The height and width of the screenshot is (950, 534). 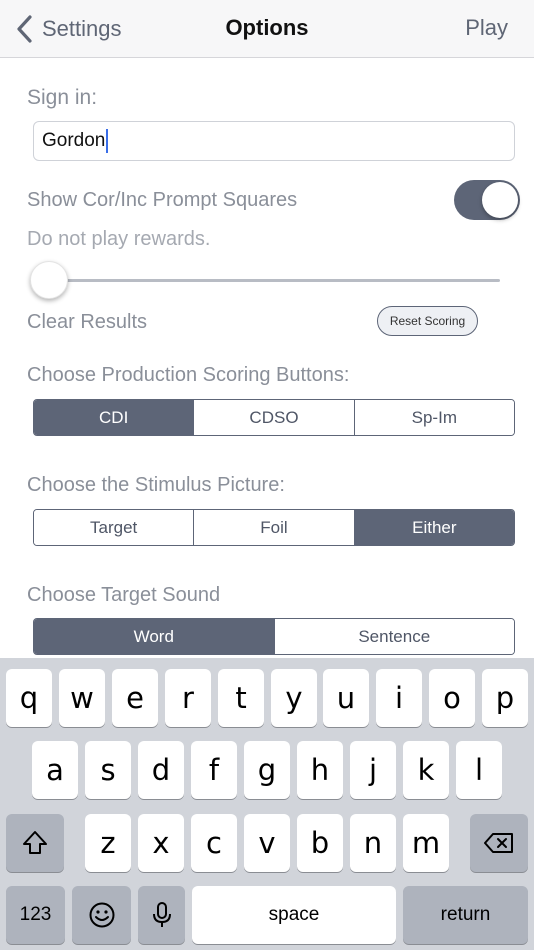 What do you see at coordinates (35, 915) in the screenshot?
I see `numbers-key: 123` at bounding box center [35, 915].